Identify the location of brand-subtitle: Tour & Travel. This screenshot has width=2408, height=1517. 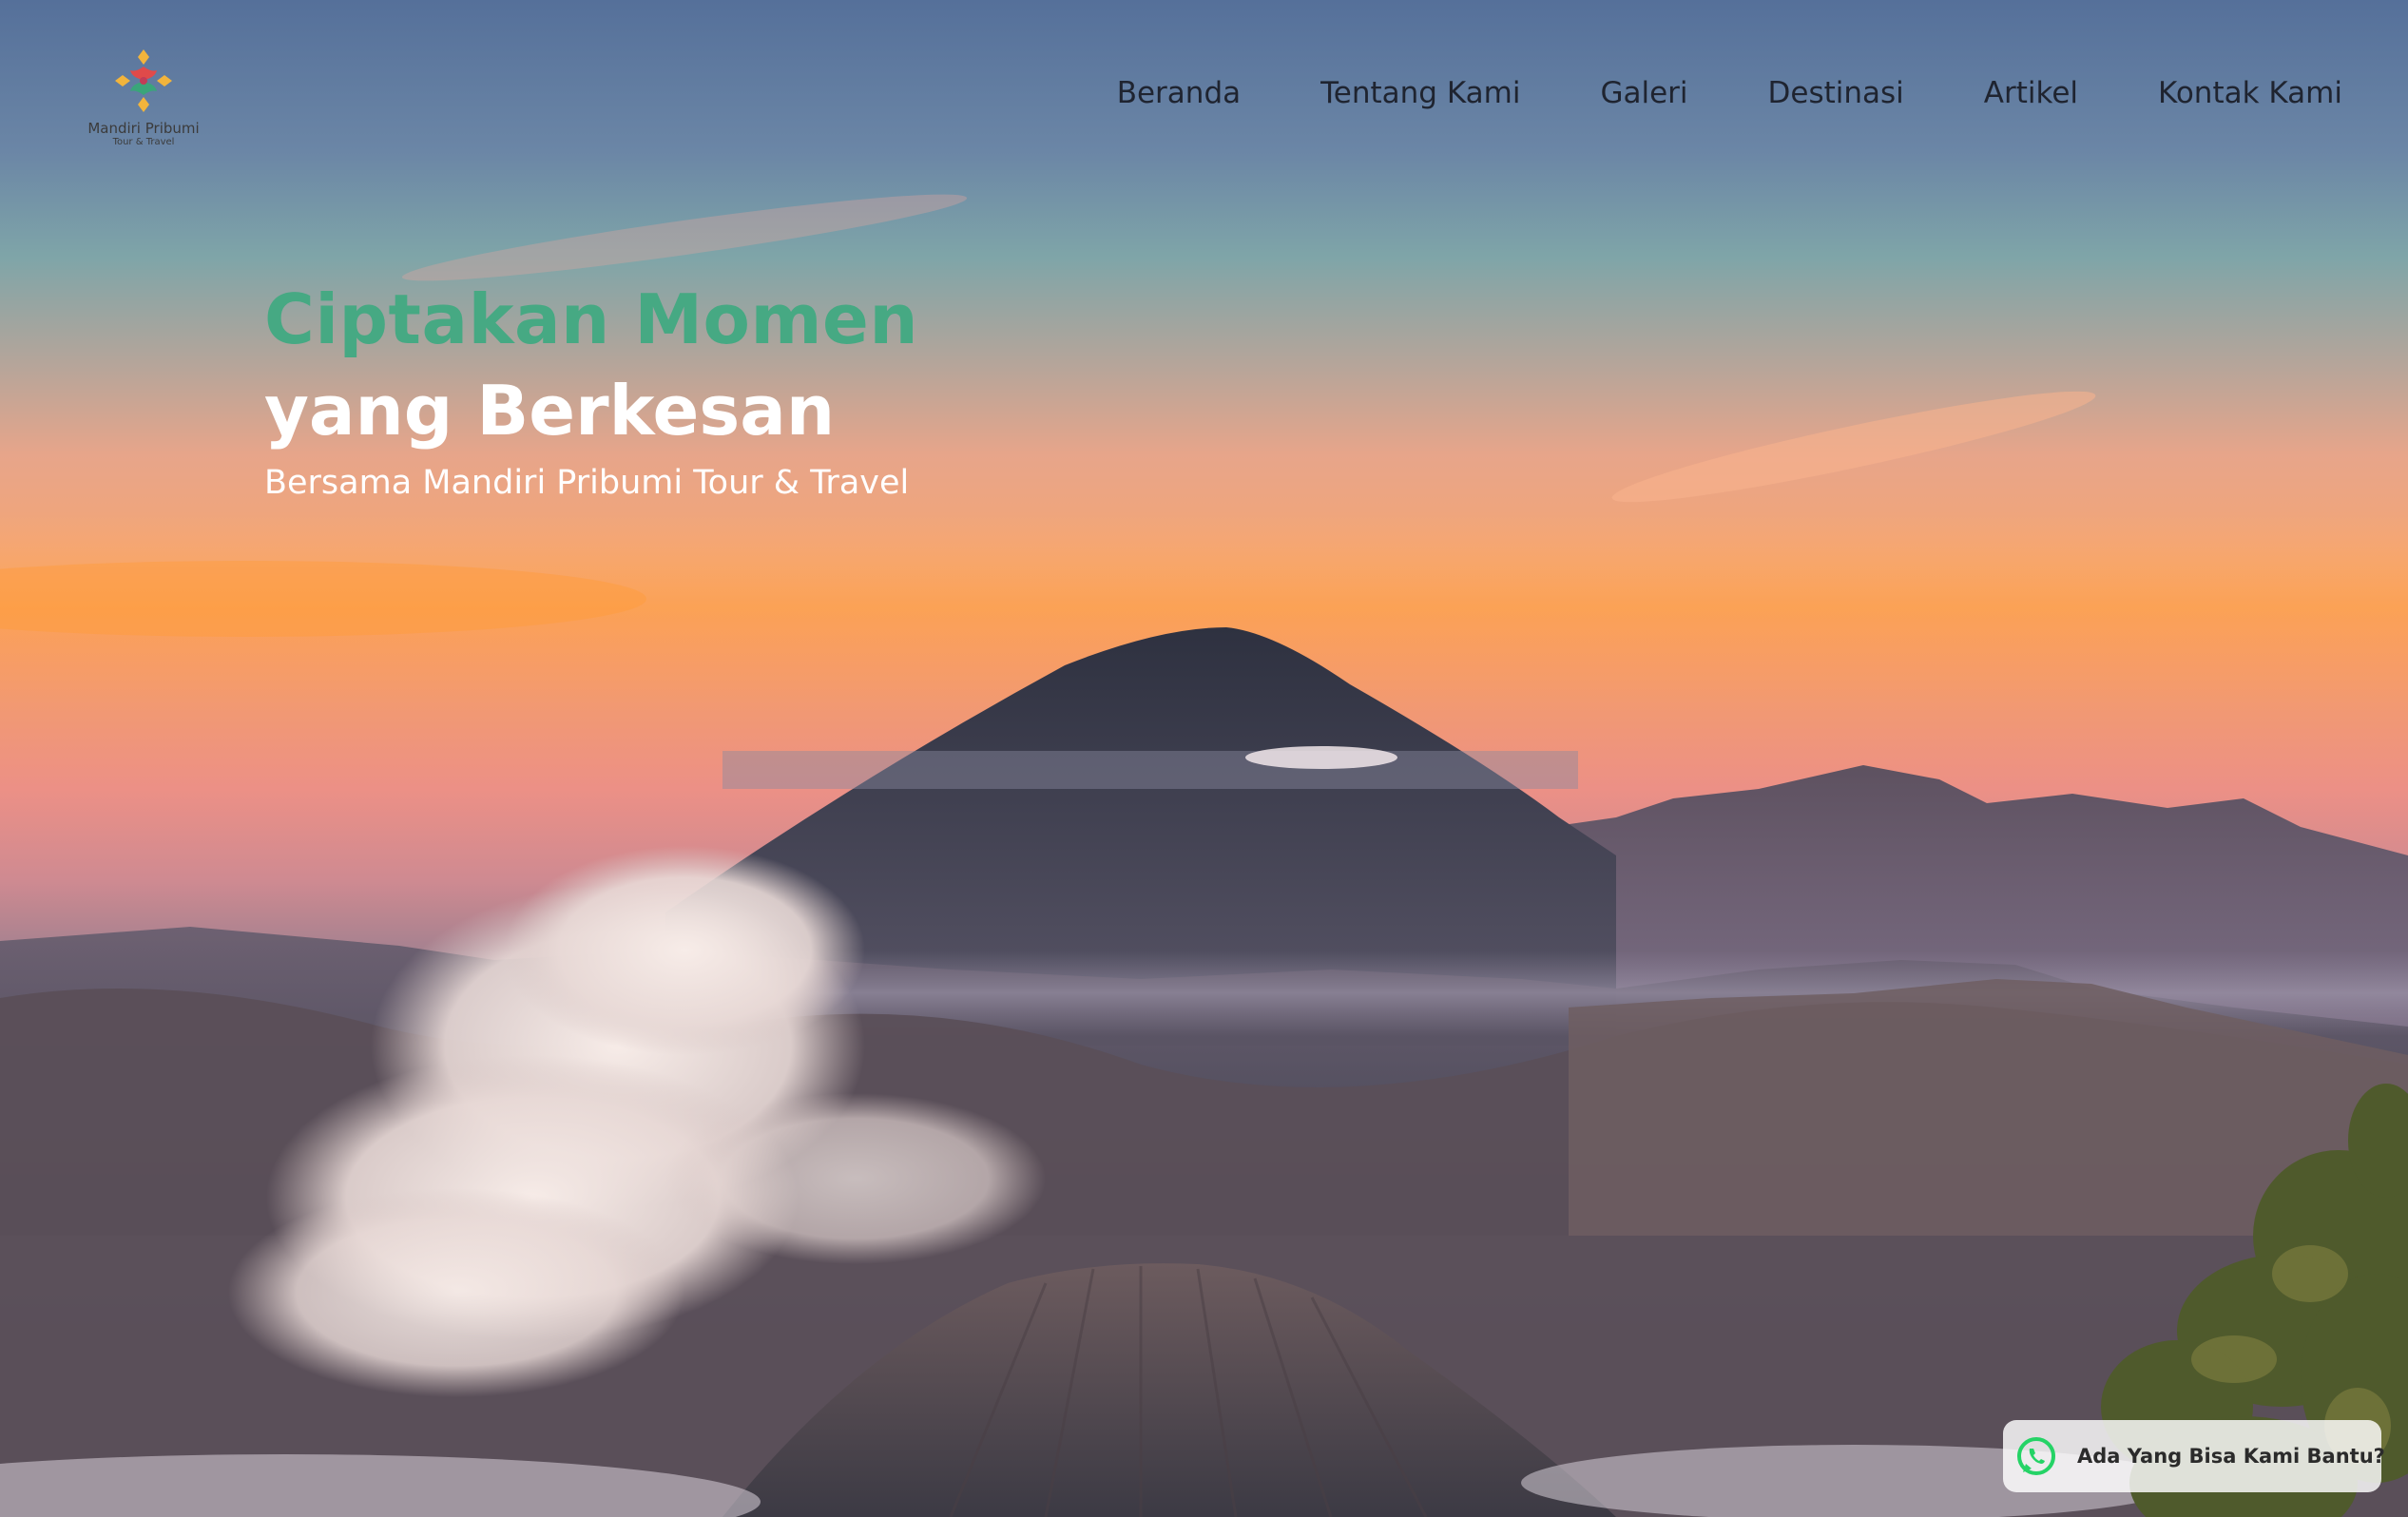
(143, 142).